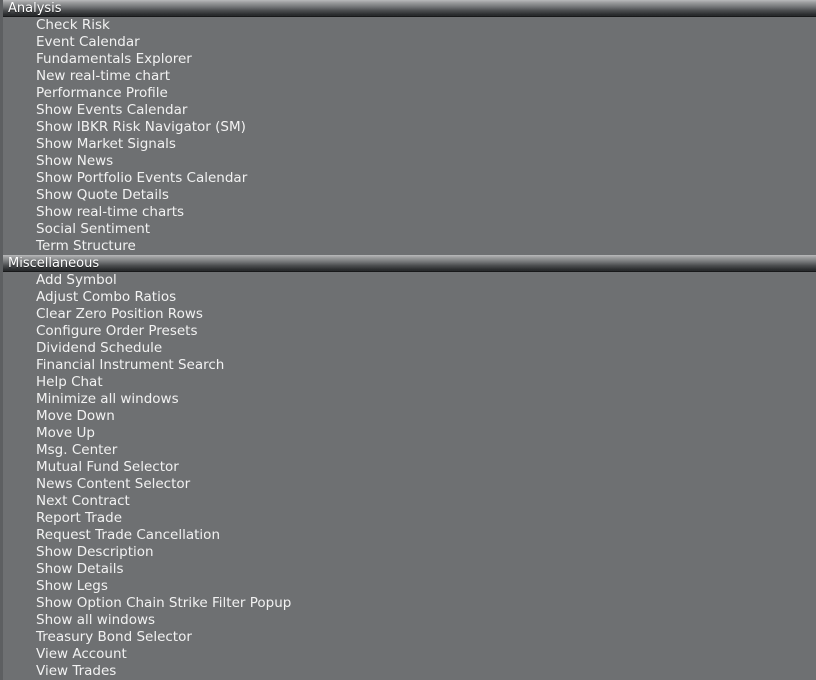 The height and width of the screenshot is (680, 816). Describe the element at coordinates (409, 110) in the screenshot. I see `menu-item-show-events-calendar: Show Events Calendar` at that location.